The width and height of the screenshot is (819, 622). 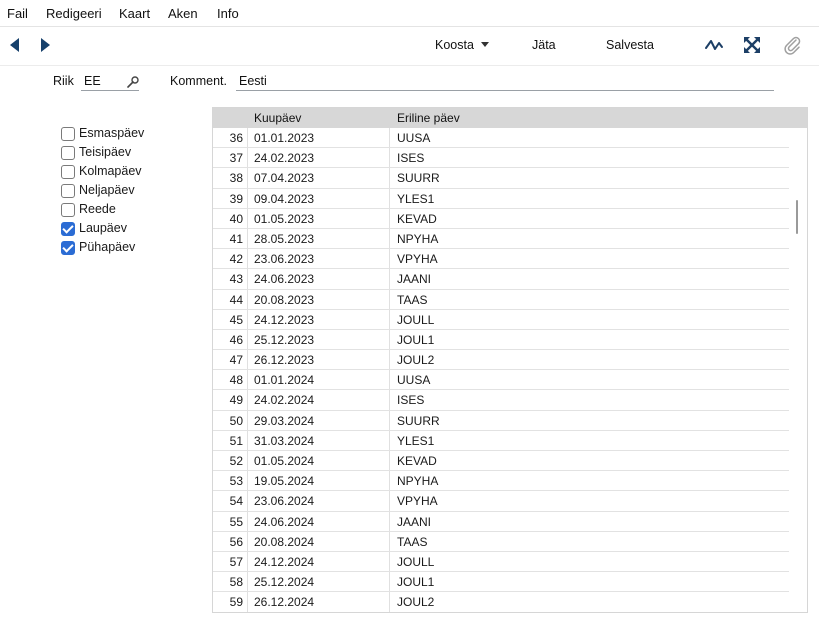 What do you see at coordinates (284, 441) in the screenshot?
I see `row-date: 31.03.2024` at bounding box center [284, 441].